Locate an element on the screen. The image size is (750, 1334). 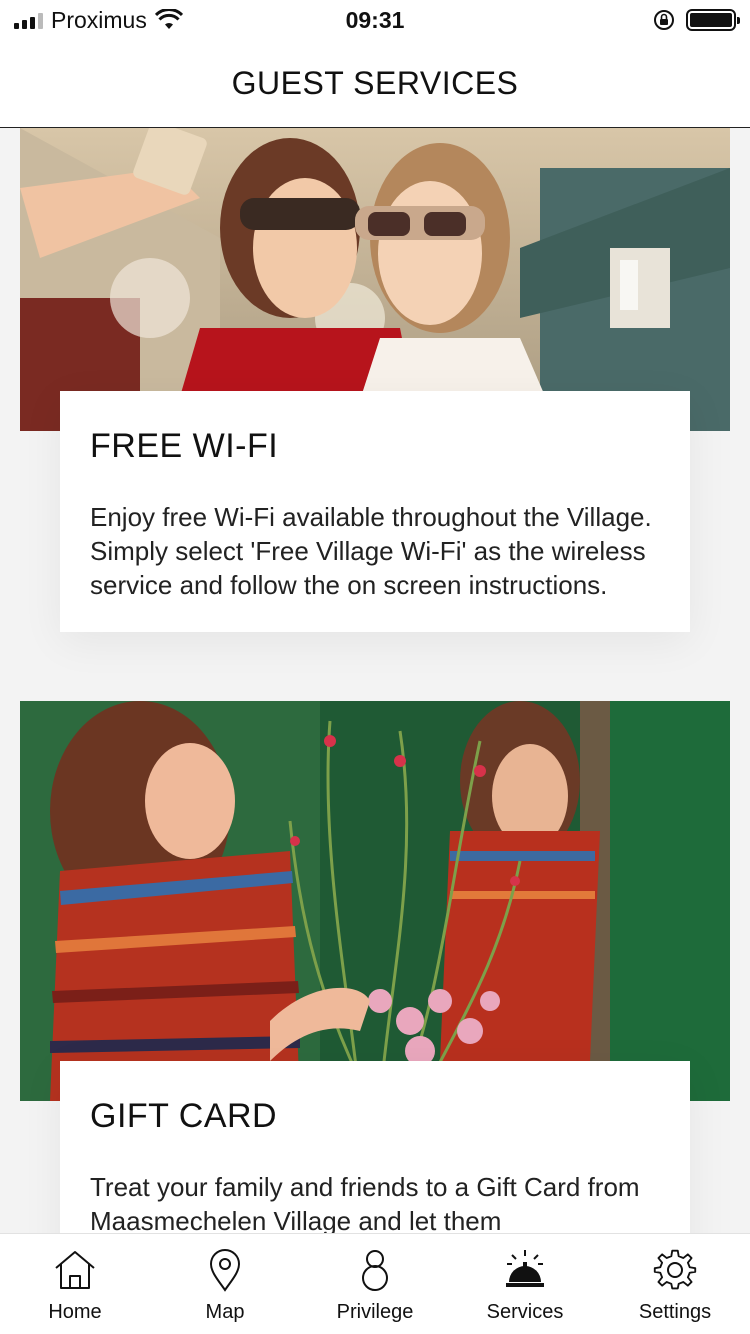
card-title: FREE WI-FI is located at coordinates (184, 446).